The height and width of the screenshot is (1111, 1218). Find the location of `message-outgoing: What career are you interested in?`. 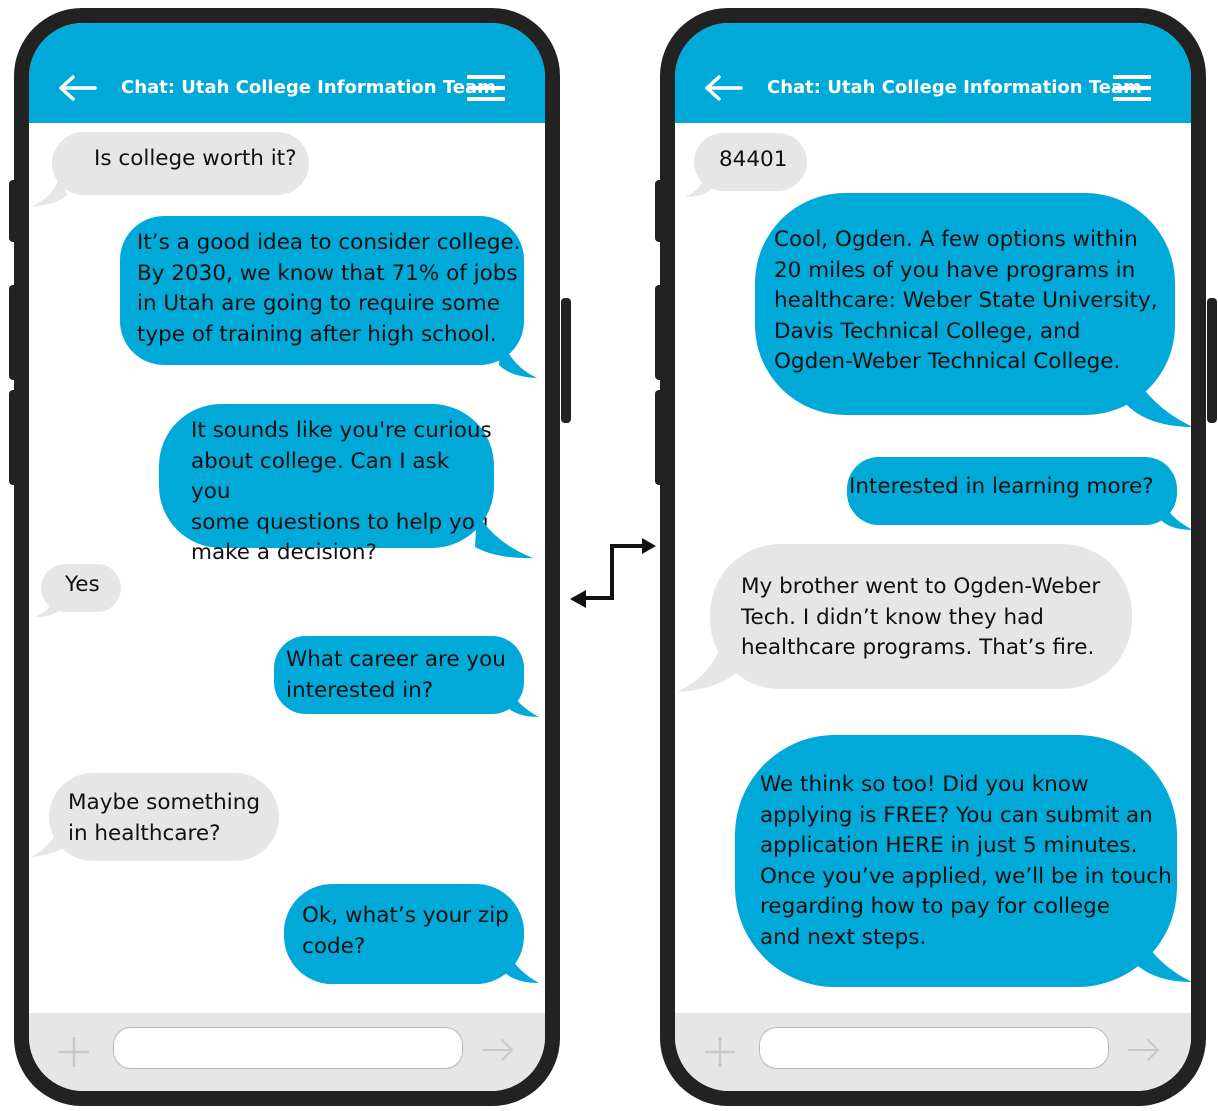

message-outgoing: What career are you interested in? is located at coordinates (399, 675).